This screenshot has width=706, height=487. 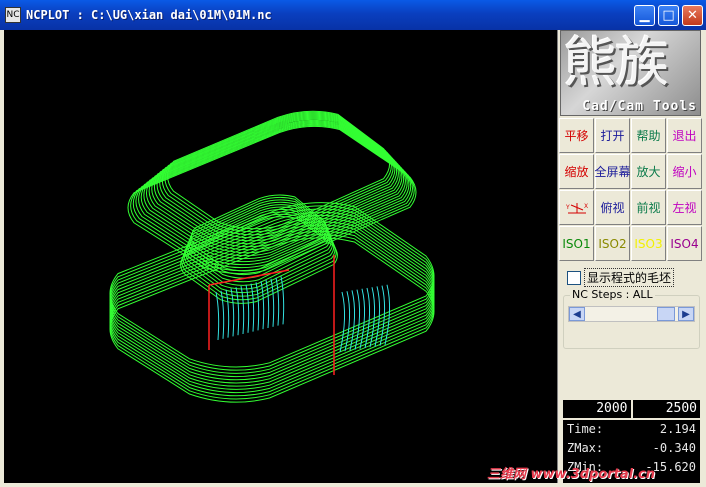 I want to click on scroll-right-arrow-icon: ▶, so click(x=686, y=314).